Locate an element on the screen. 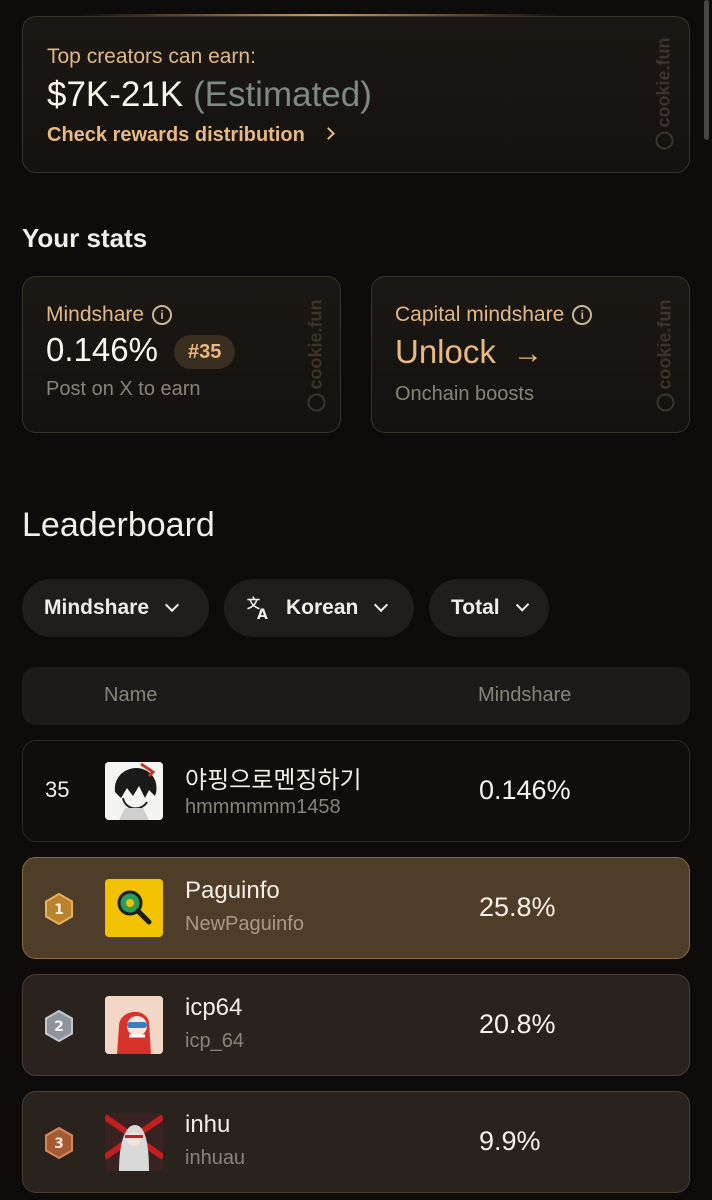 This screenshot has height=1200, width=712. mindshare-value: 25.8% is located at coordinates (517, 907).